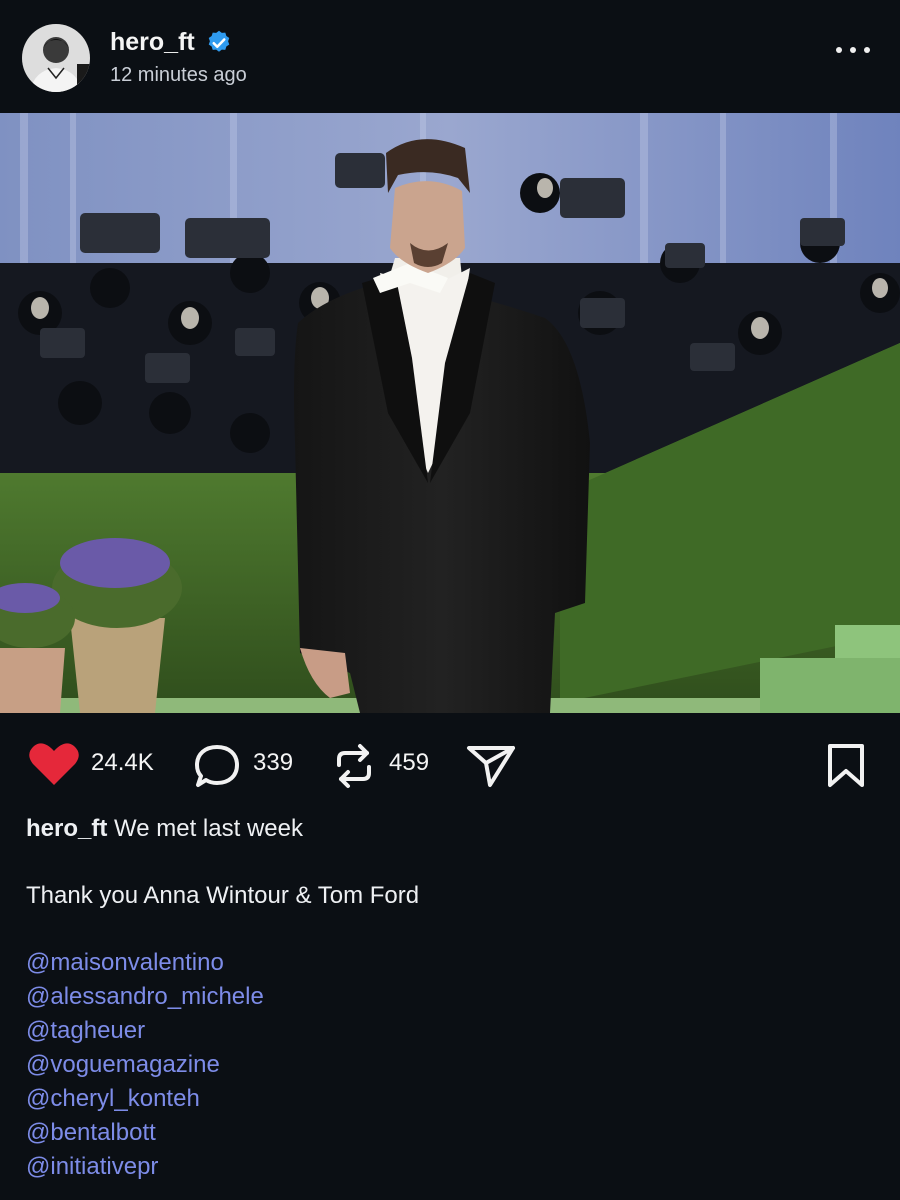 Image resolution: width=900 pixels, height=1200 pixels. What do you see at coordinates (273, 763) in the screenshot?
I see `comment-count: 339` at bounding box center [273, 763].